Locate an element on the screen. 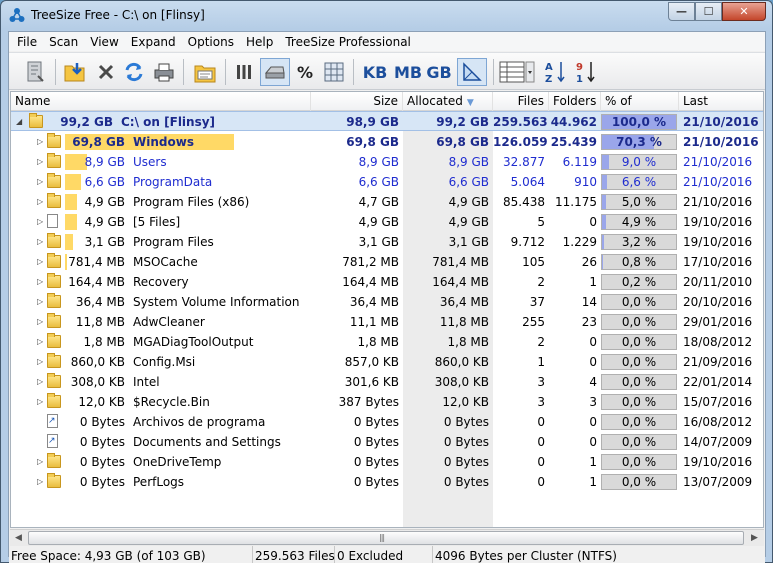 The width and height of the screenshot is (773, 563). scroll-left-icon: ◀ is located at coordinates (18, 538).